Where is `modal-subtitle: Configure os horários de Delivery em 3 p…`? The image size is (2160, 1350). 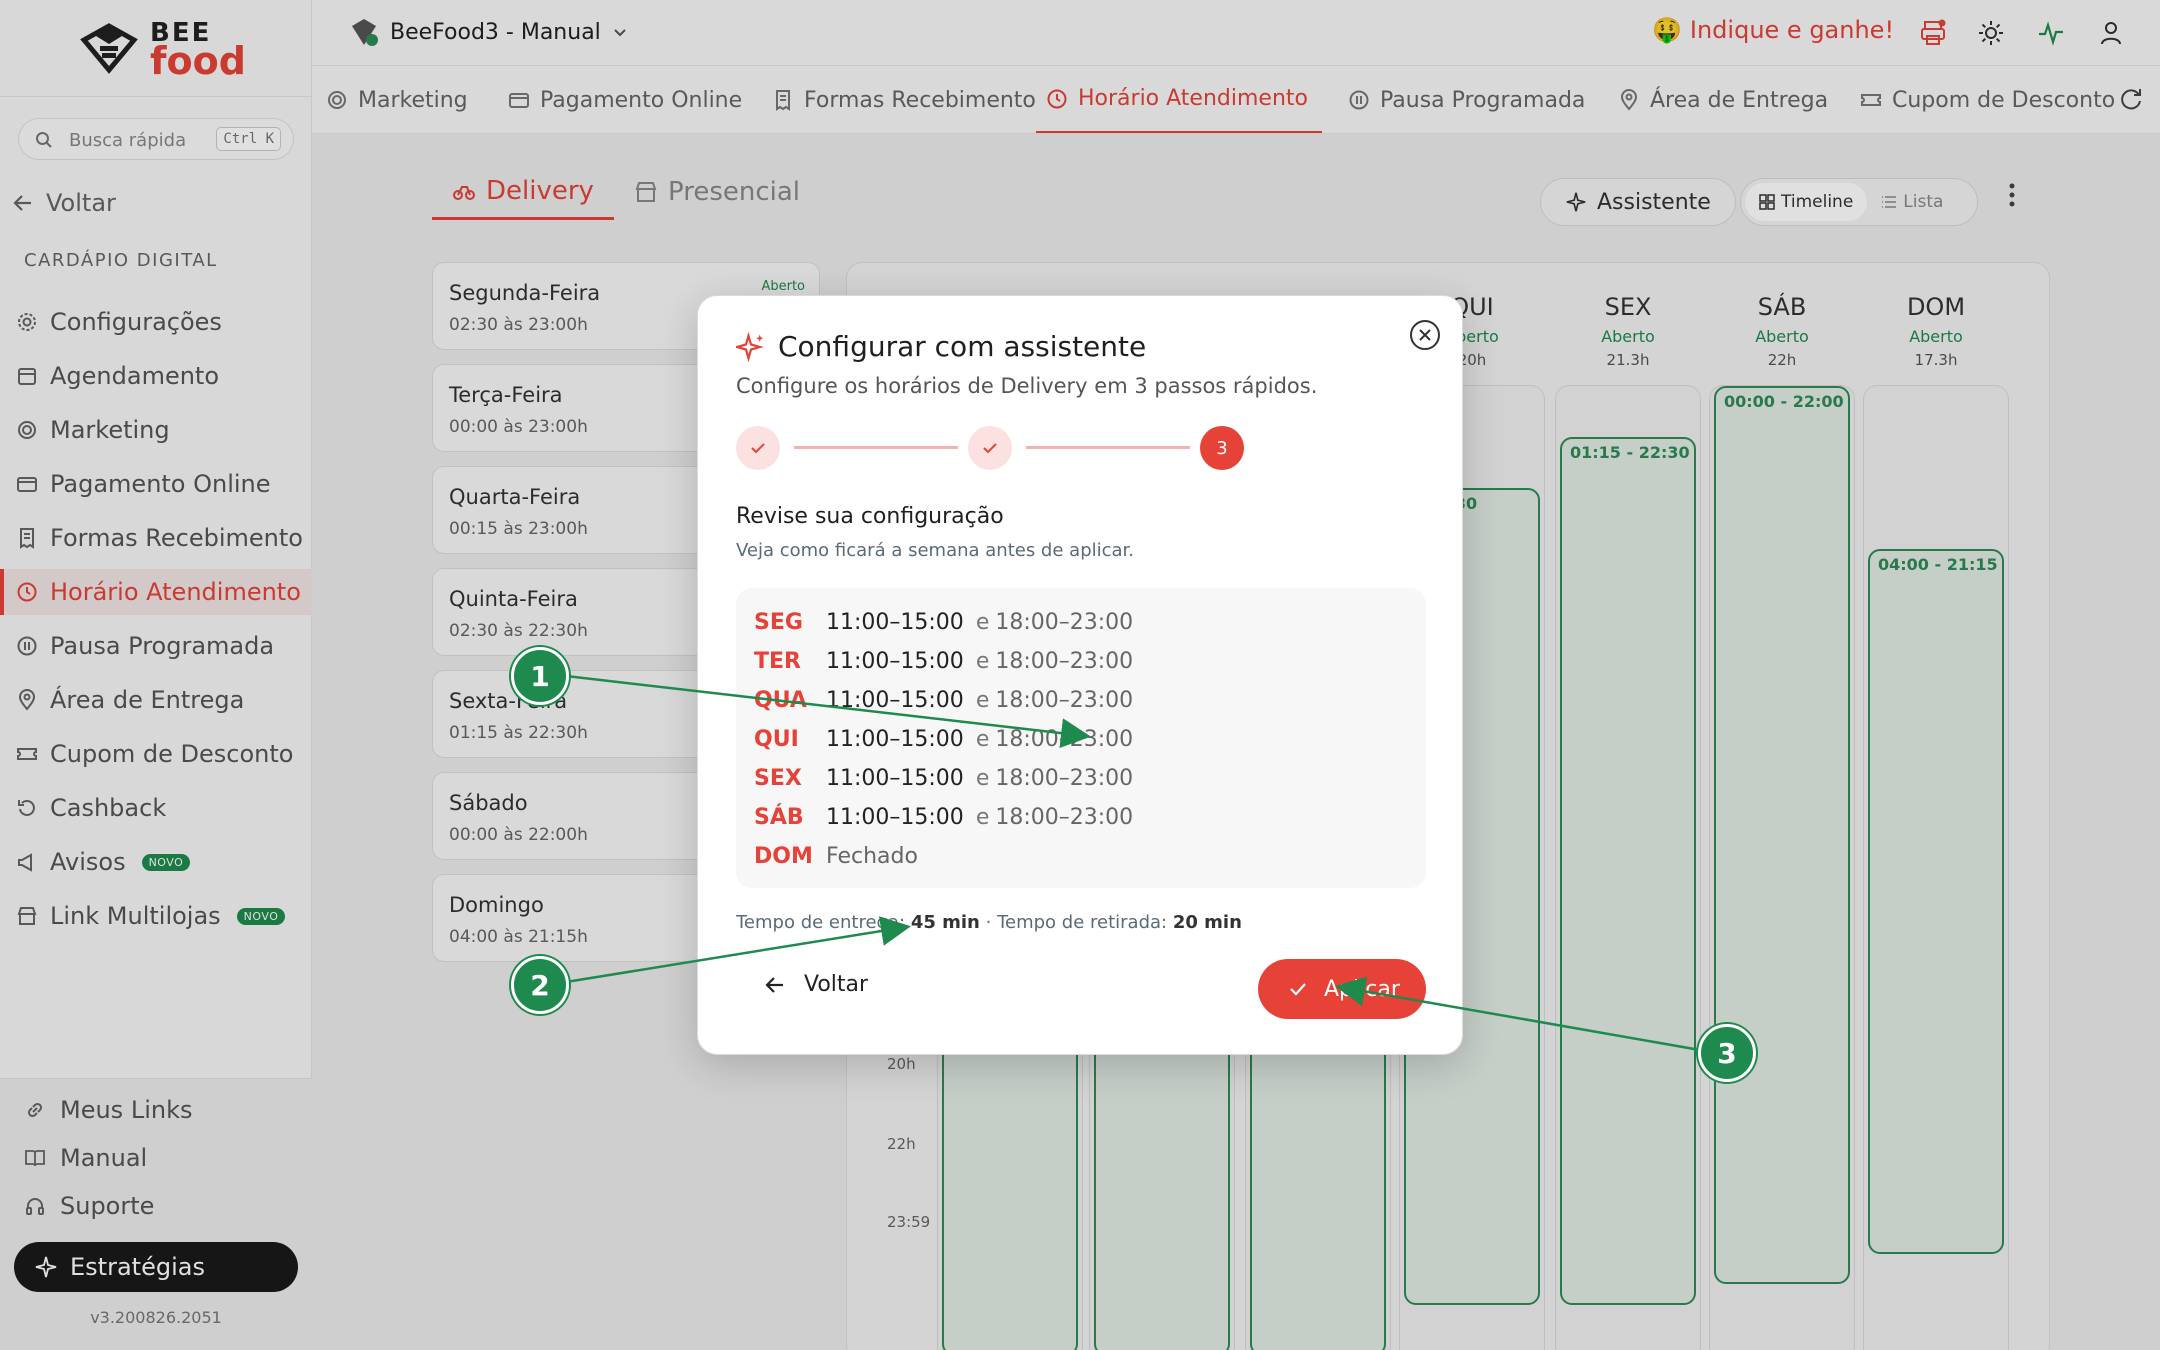
modal-subtitle: Configure os horários de Delivery em 3 p… is located at coordinates (1027, 386).